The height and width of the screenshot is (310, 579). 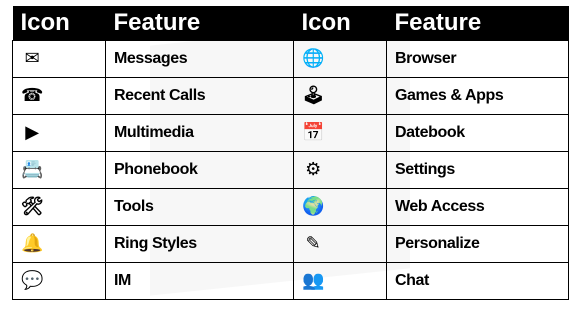 I want to click on table-row: ☎ Recent Calls 🕹 Games & Apps, so click(x=290, y=96).